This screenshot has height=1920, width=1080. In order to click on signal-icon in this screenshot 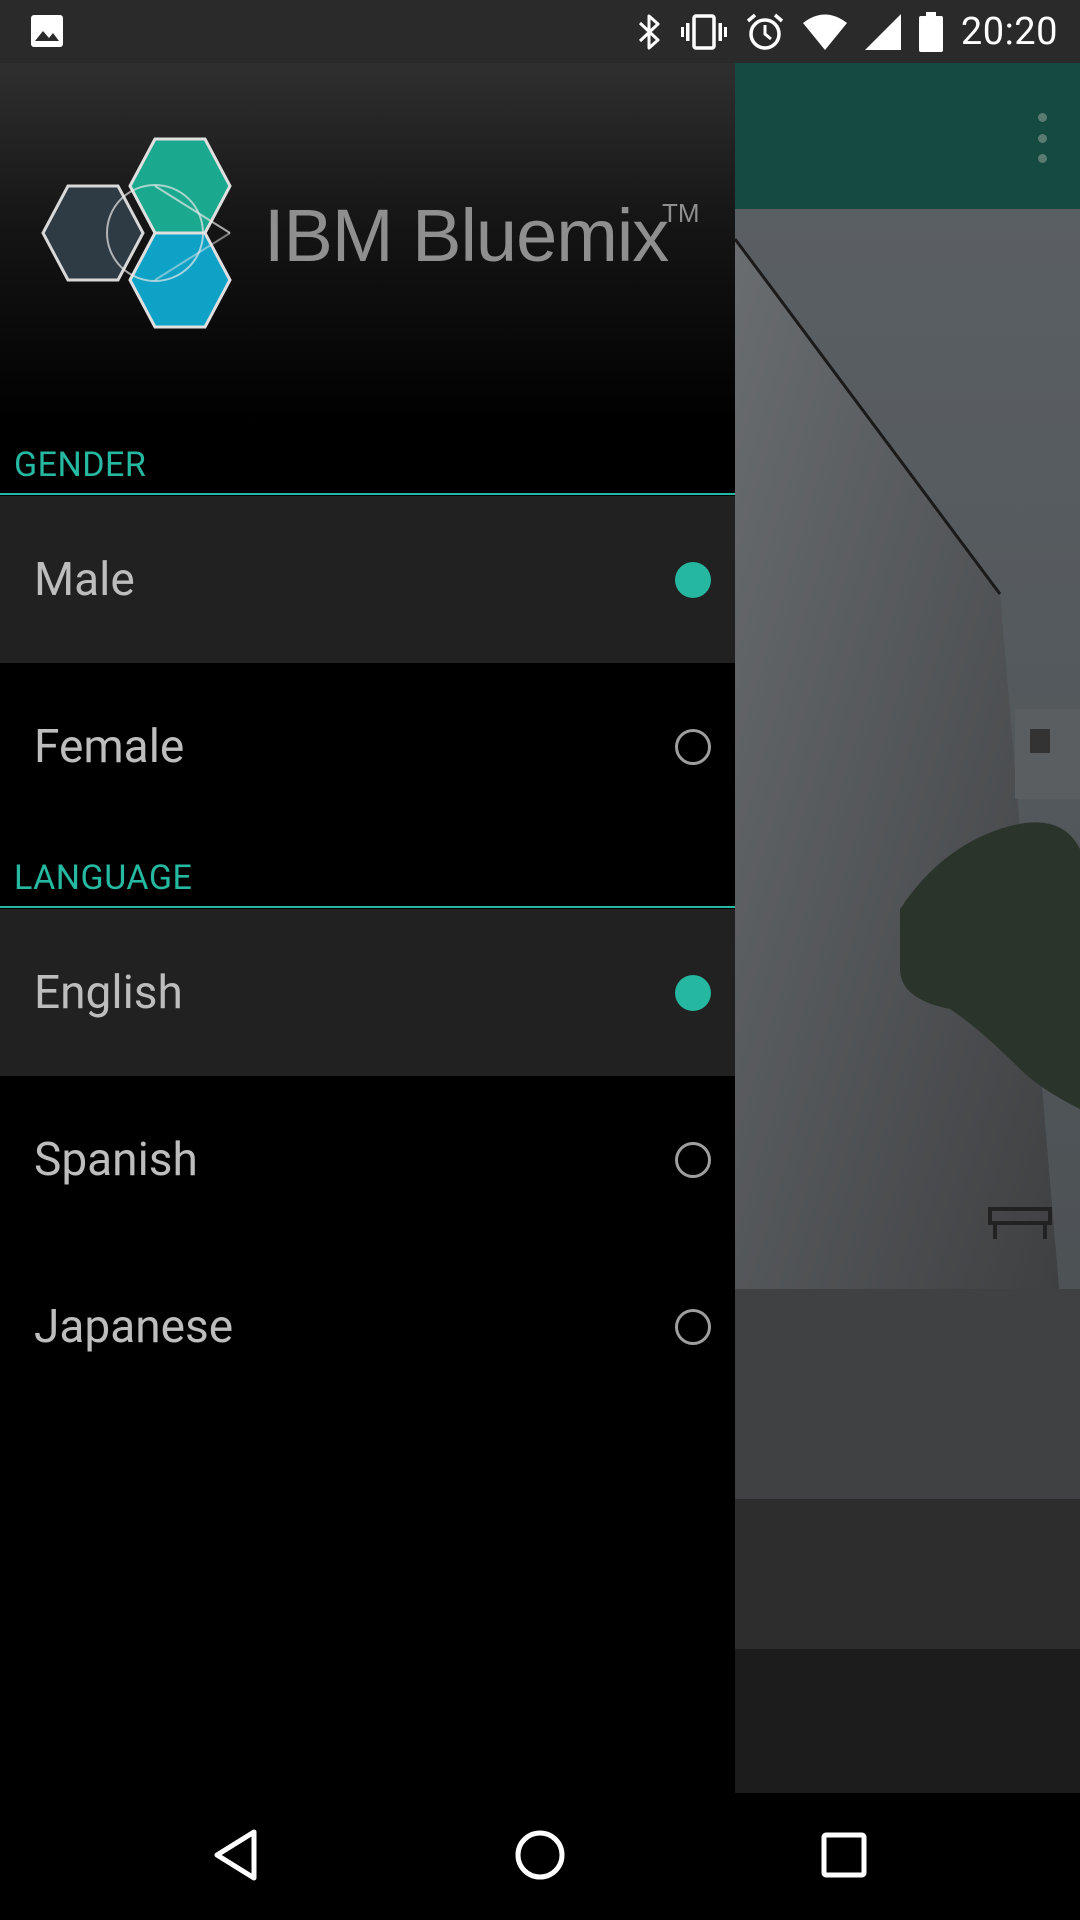, I will do `click(882, 31)`.